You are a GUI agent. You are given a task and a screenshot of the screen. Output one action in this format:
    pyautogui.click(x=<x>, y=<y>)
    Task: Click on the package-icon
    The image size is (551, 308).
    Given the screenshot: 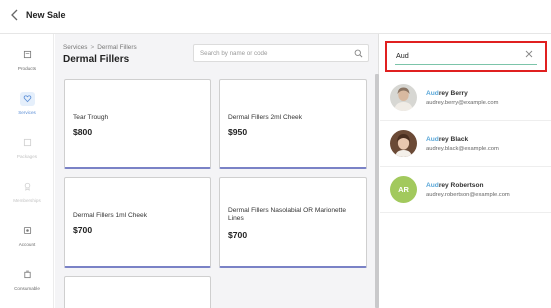 What is the action you would take?
    pyautogui.click(x=27, y=142)
    